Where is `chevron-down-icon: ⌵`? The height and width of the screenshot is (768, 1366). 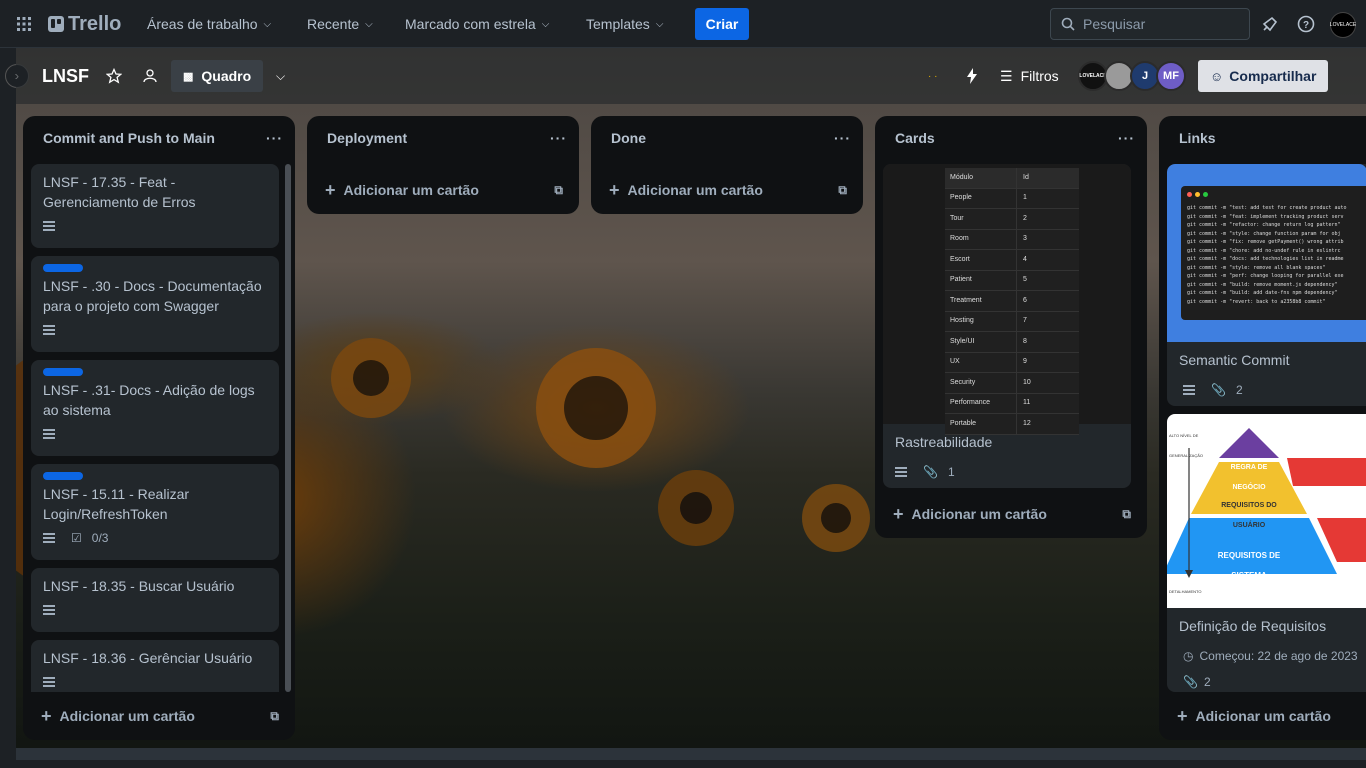 chevron-down-icon: ⌵ is located at coordinates (280, 76).